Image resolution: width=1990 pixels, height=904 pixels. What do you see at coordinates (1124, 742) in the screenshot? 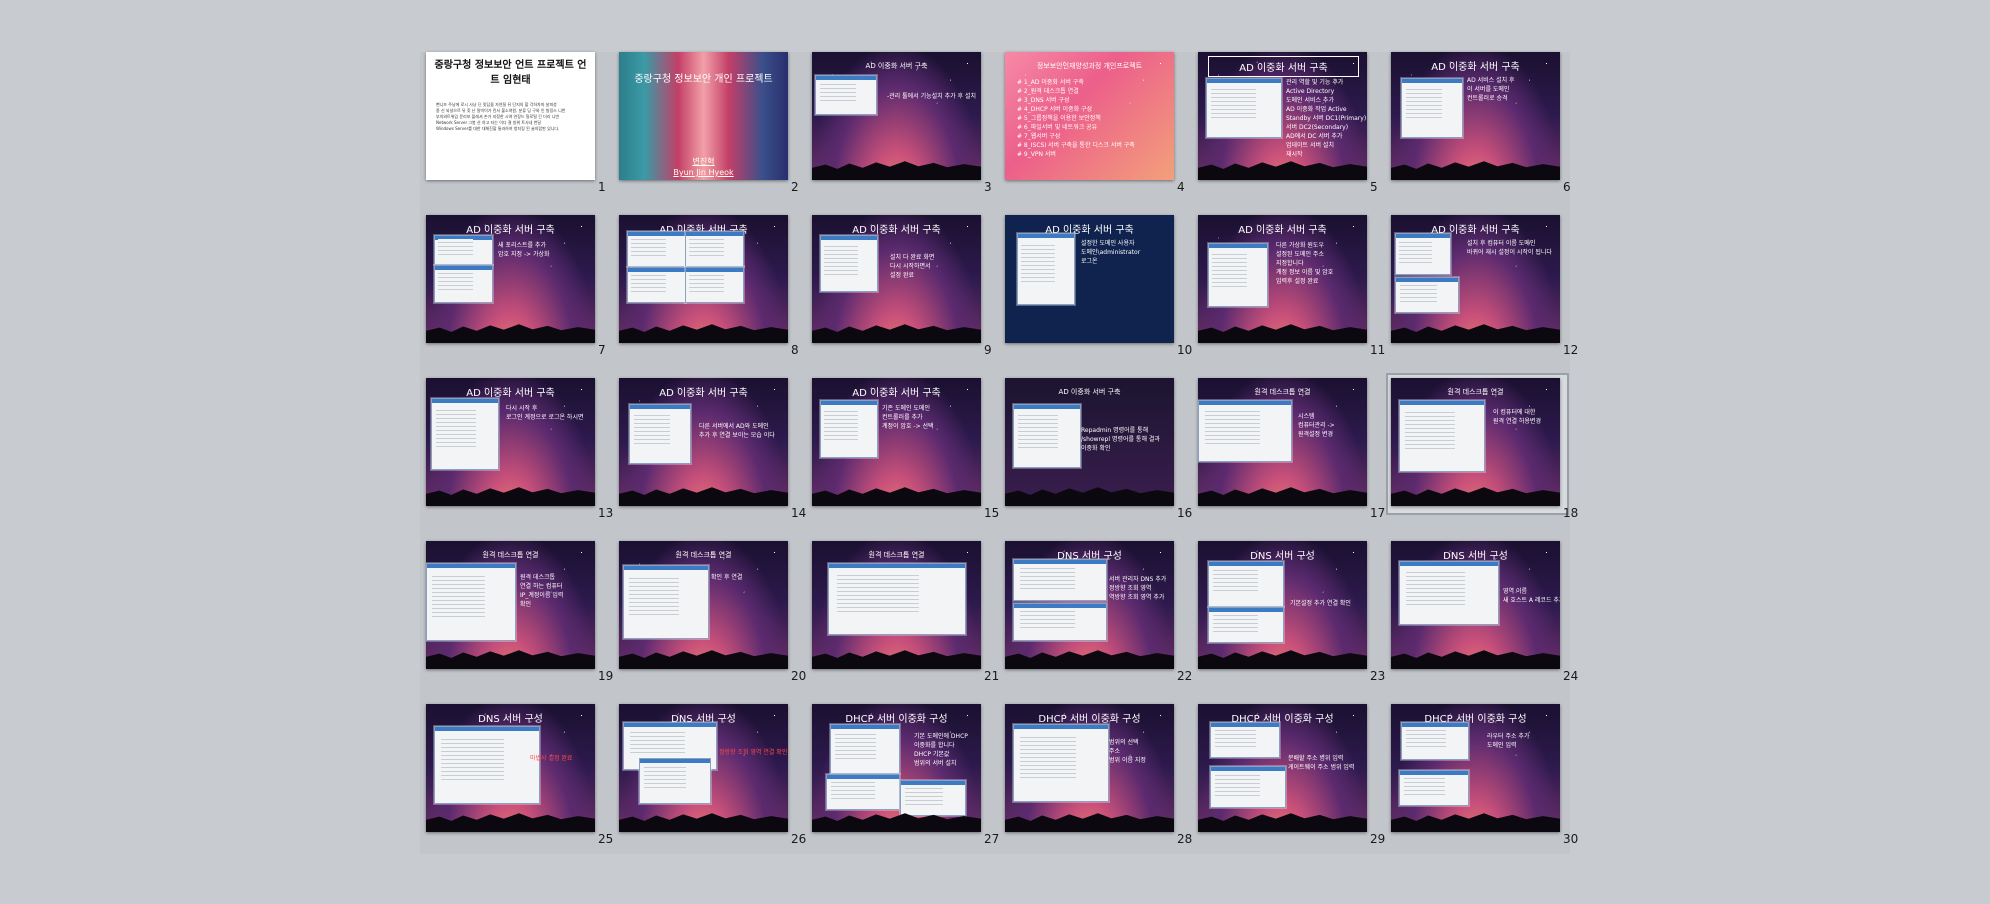
I see `bullet-item: 범위의 선택` at bounding box center [1124, 742].